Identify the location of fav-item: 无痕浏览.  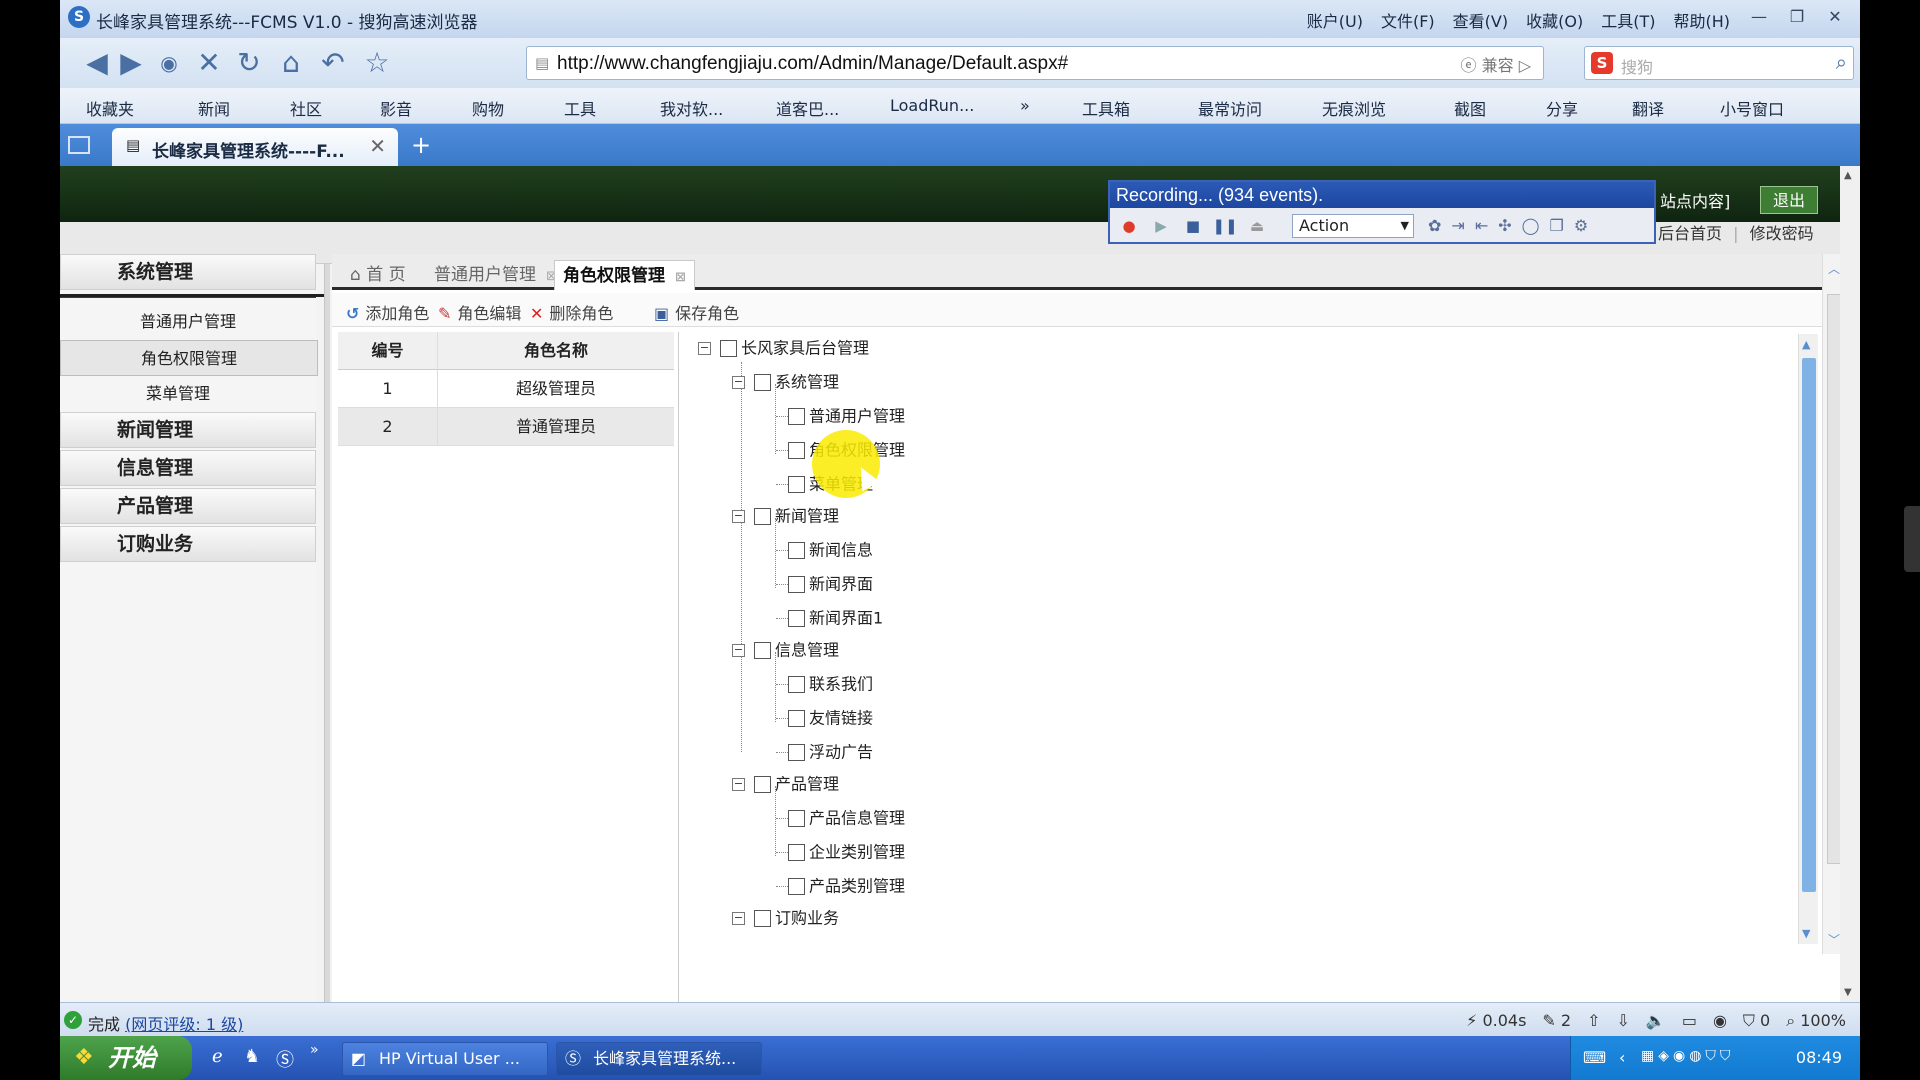
(1354, 108).